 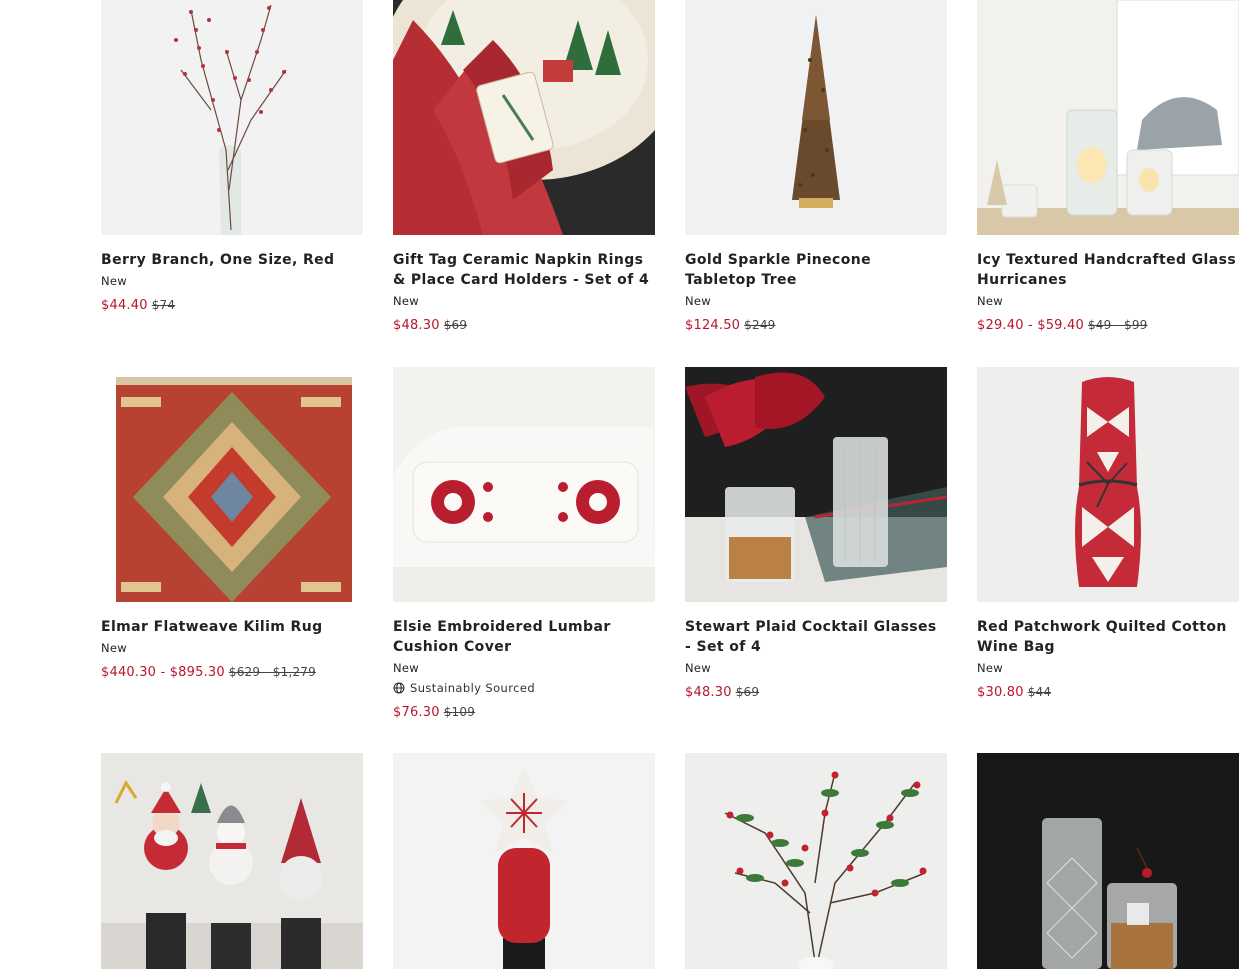 I want to click on price: $29.40 - $59.40 $49 - $99, so click(x=1108, y=325).